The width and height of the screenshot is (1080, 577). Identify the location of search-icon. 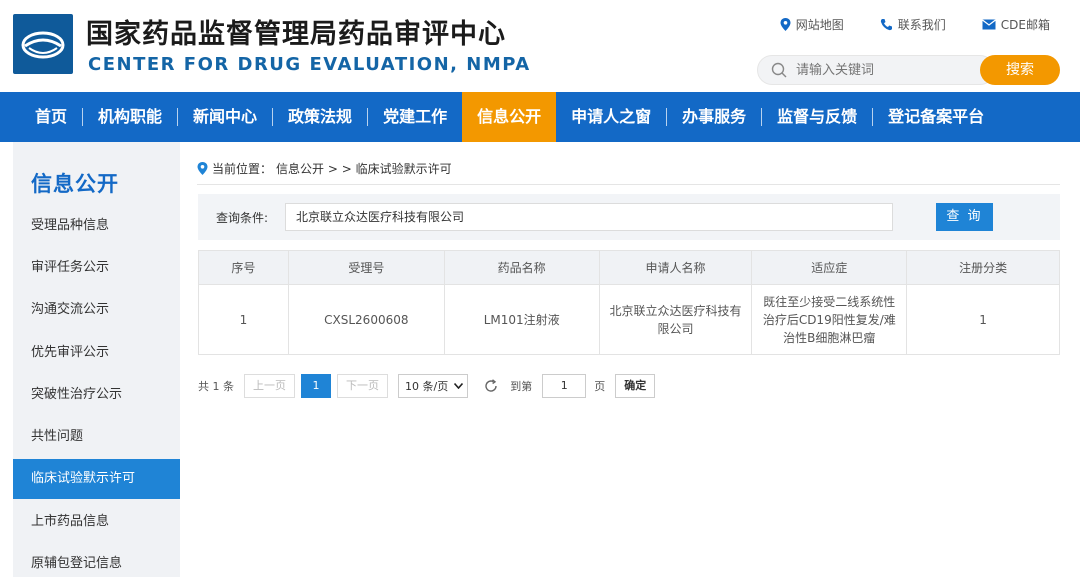
(779, 70).